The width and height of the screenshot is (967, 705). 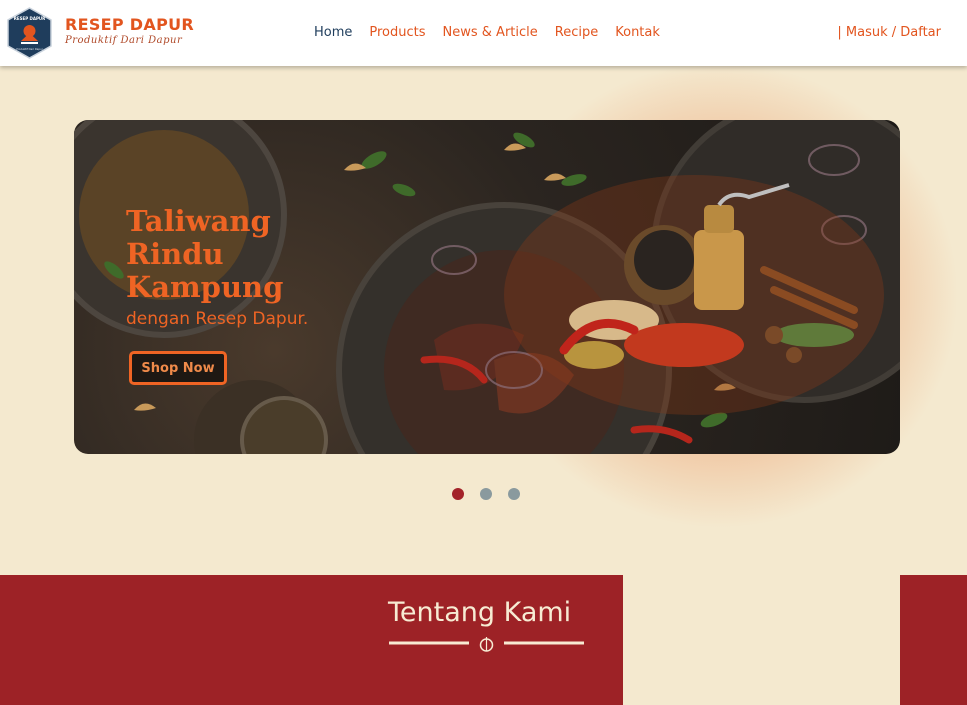 I want to click on resep-dapur-logo: RESEP DAPUR Produktif Dari Dapur, so click(x=29, y=33).